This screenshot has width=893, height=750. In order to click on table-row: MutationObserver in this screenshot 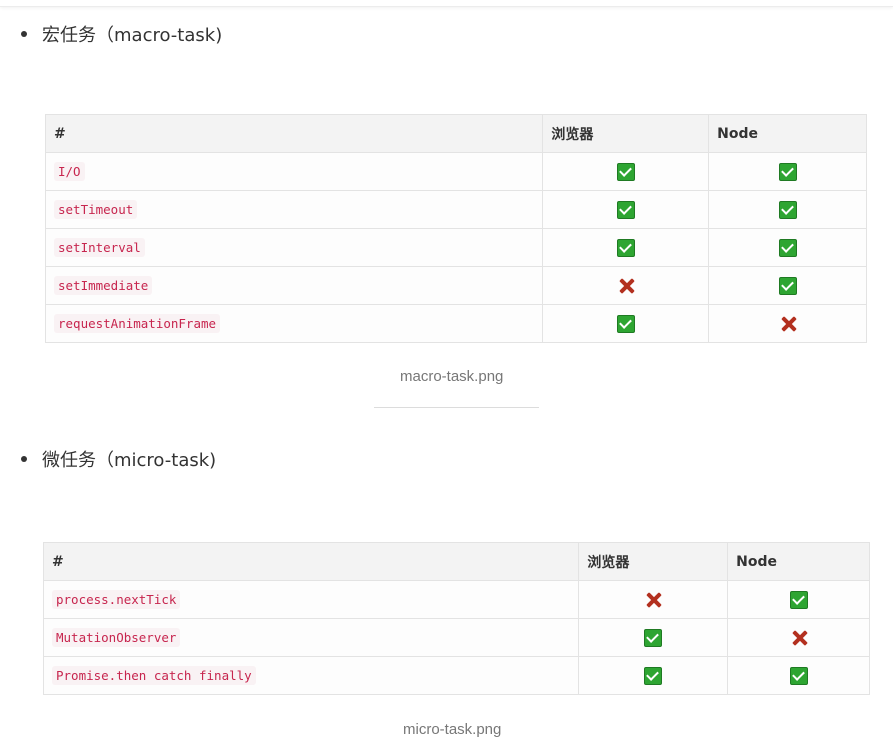, I will do `click(456, 637)`.